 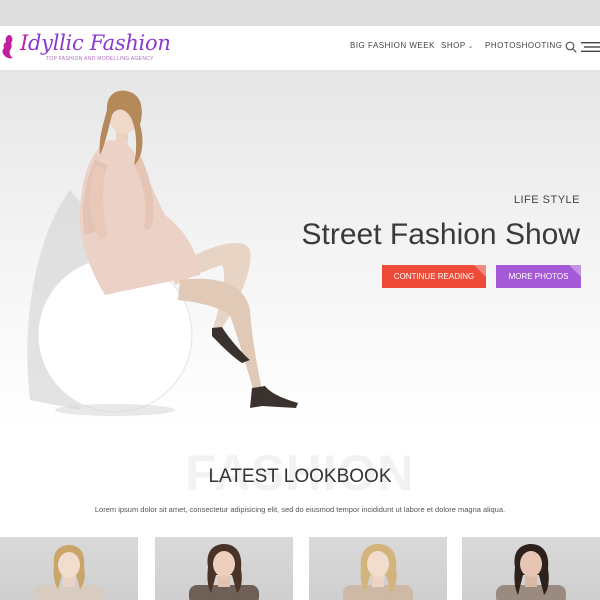 I want to click on nav-item-photoshooting: PHOTOSHOOTING, so click(x=523, y=45).